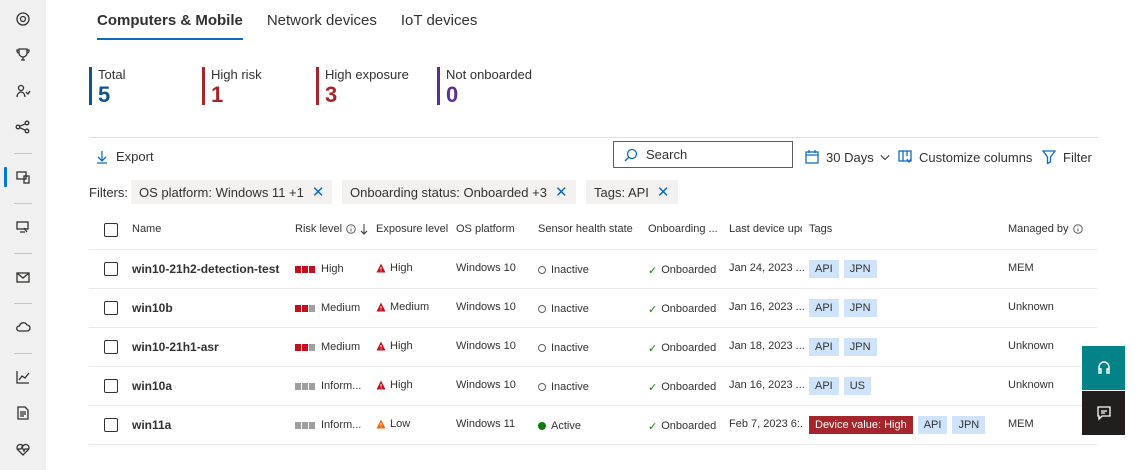 This screenshot has width=1140, height=470. What do you see at coordinates (212, 308) in the screenshot?
I see `device-name-link: win10b` at bounding box center [212, 308].